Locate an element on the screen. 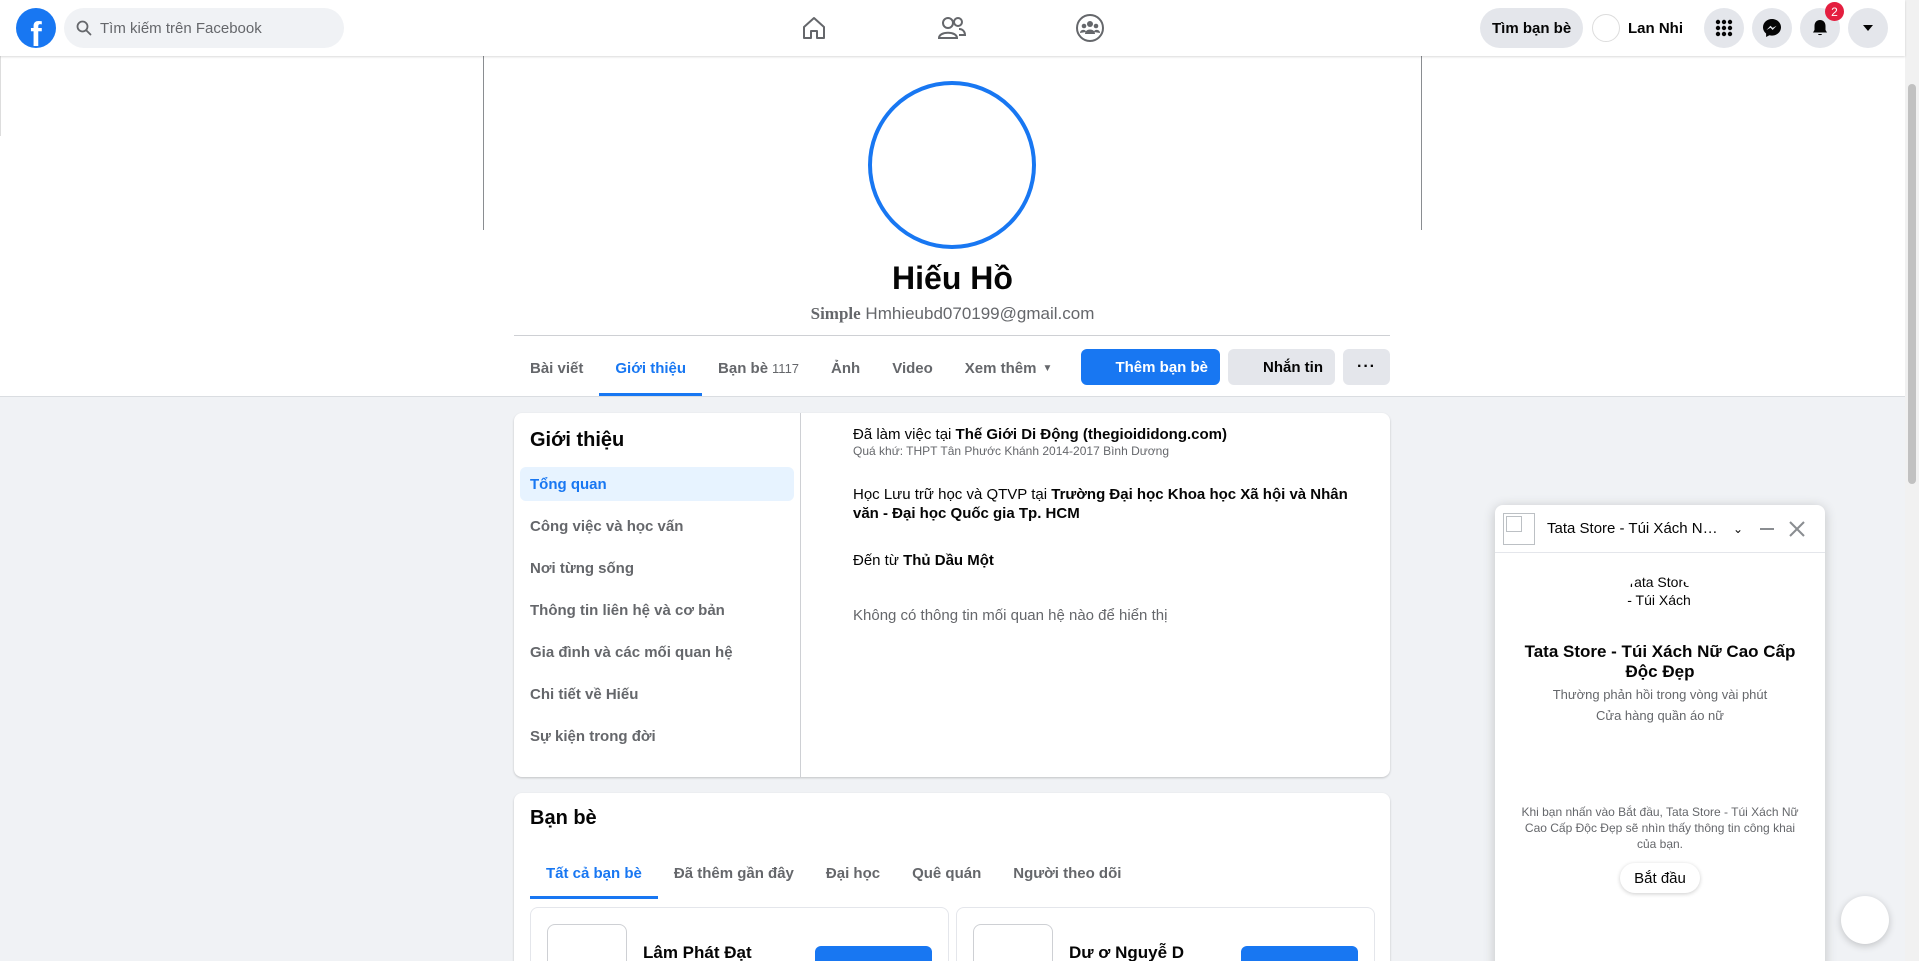 This screenshot has width=1919, height=961. friend-tile: Dư ơ Nguyễ D is located at coordinates (1165, 934).